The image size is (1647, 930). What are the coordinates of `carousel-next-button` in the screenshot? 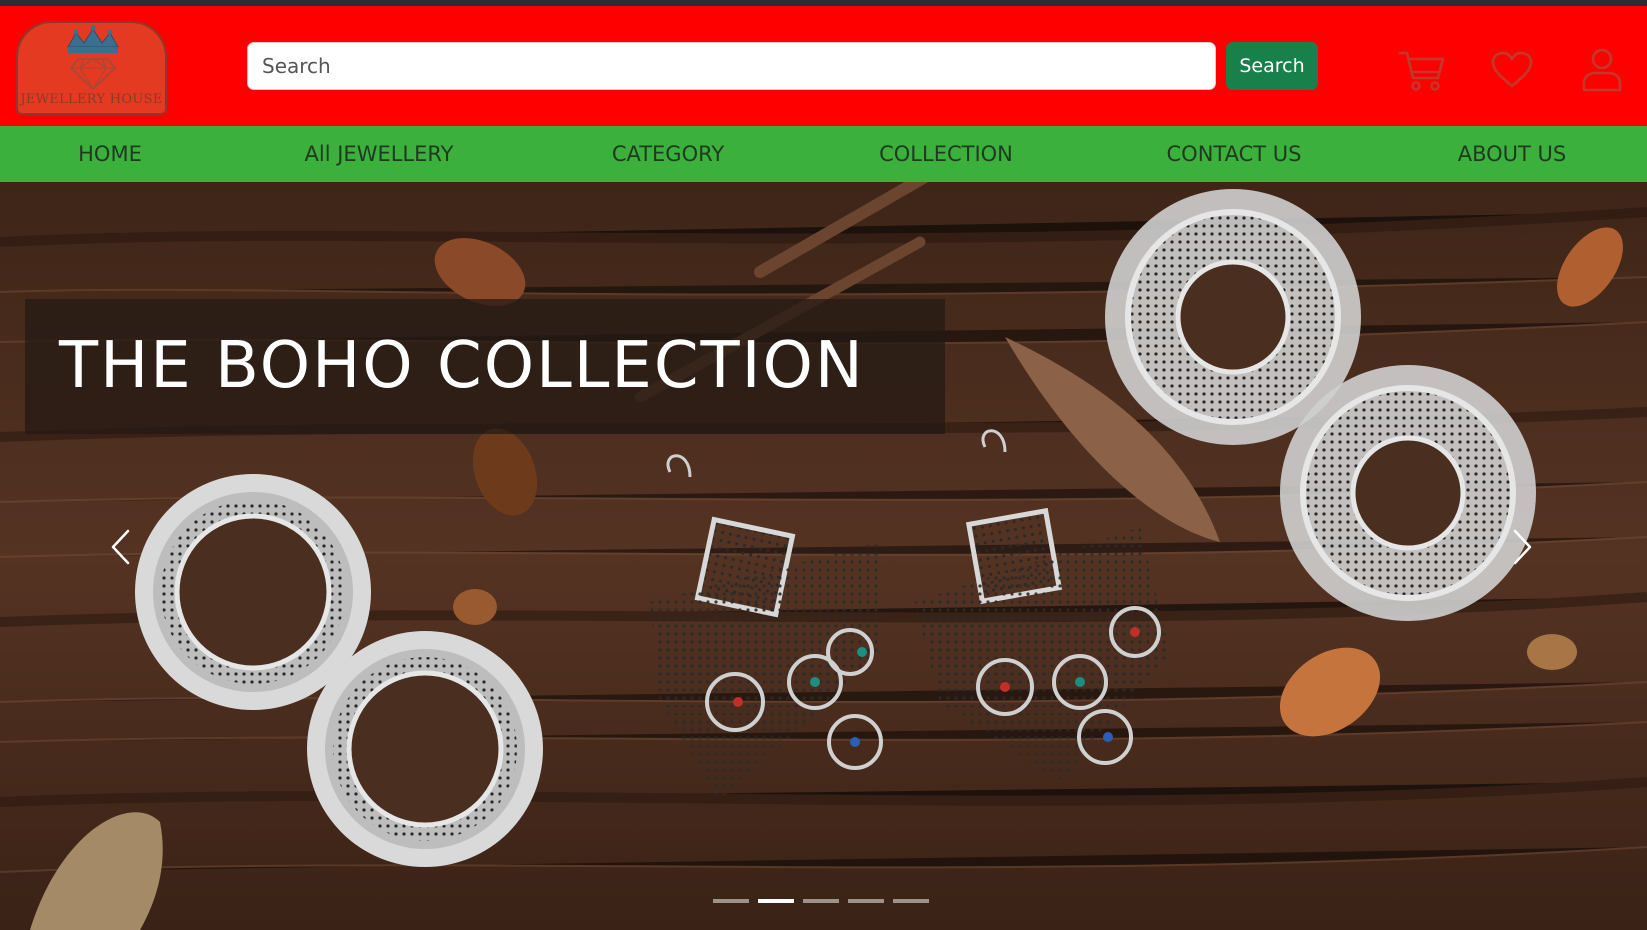 It's located at (1523, 547).